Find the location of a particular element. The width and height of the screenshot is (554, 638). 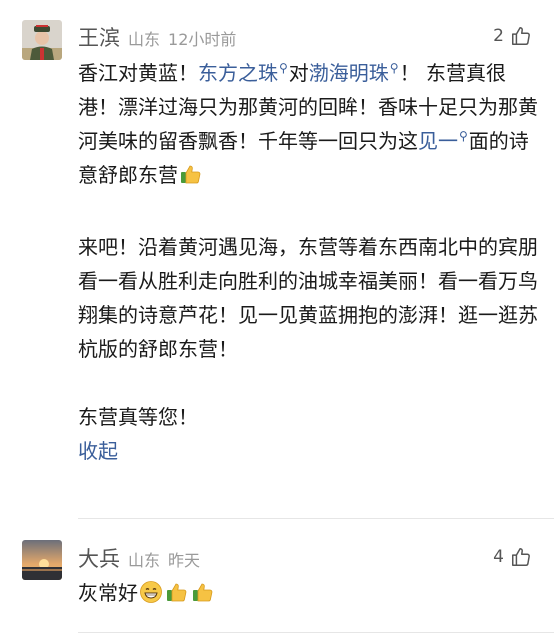

search-link: 见一 is located at coordinates (438, 141).